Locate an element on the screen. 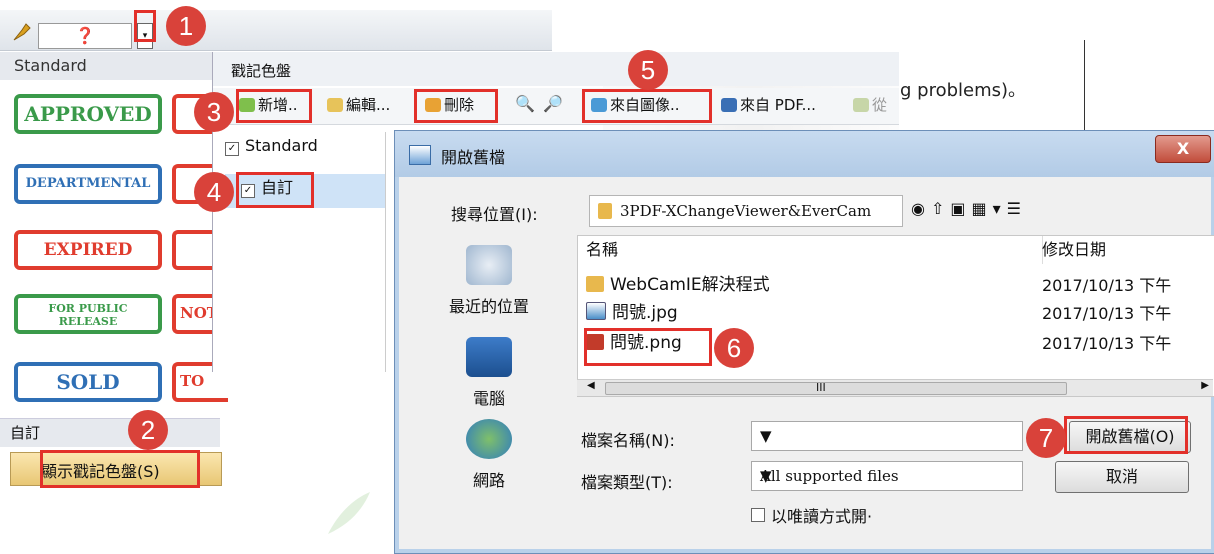 The image size is (1214, 554). stamp-toolbar: ❓ ▾ is located at coordinates (276, 30).